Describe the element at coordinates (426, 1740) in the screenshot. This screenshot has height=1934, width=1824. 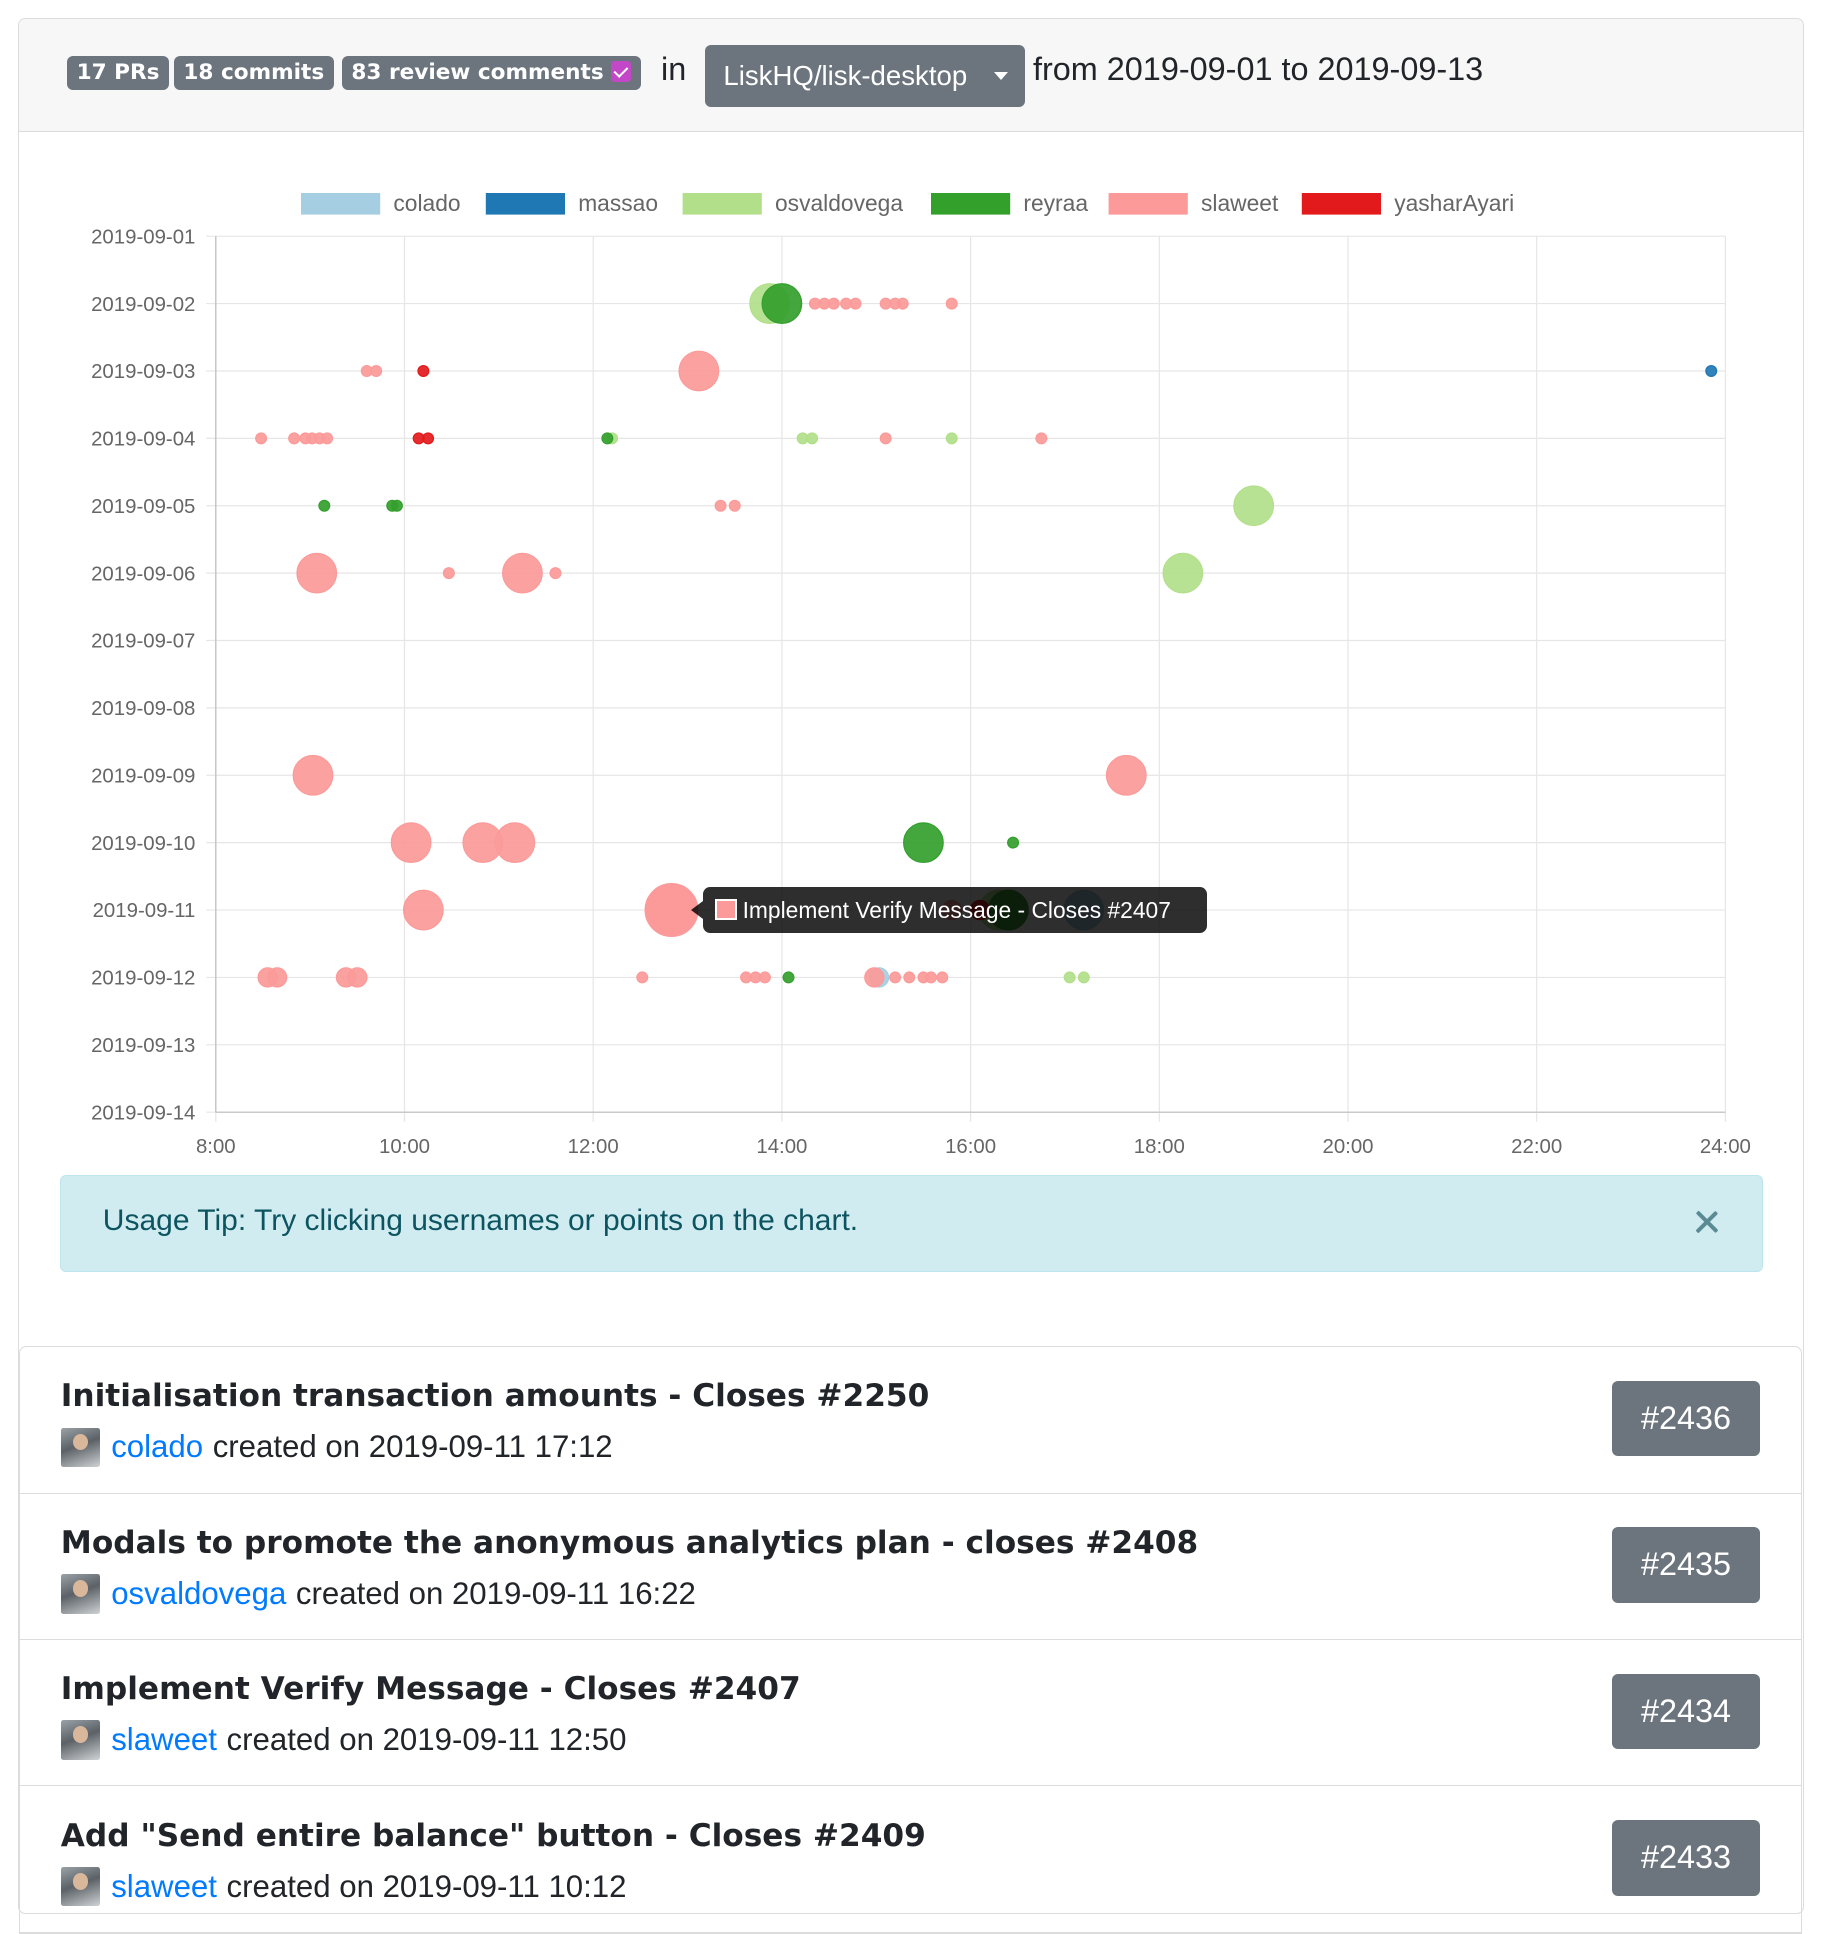
I see `created-text: created on 2019-09-11 12:50` at that location.